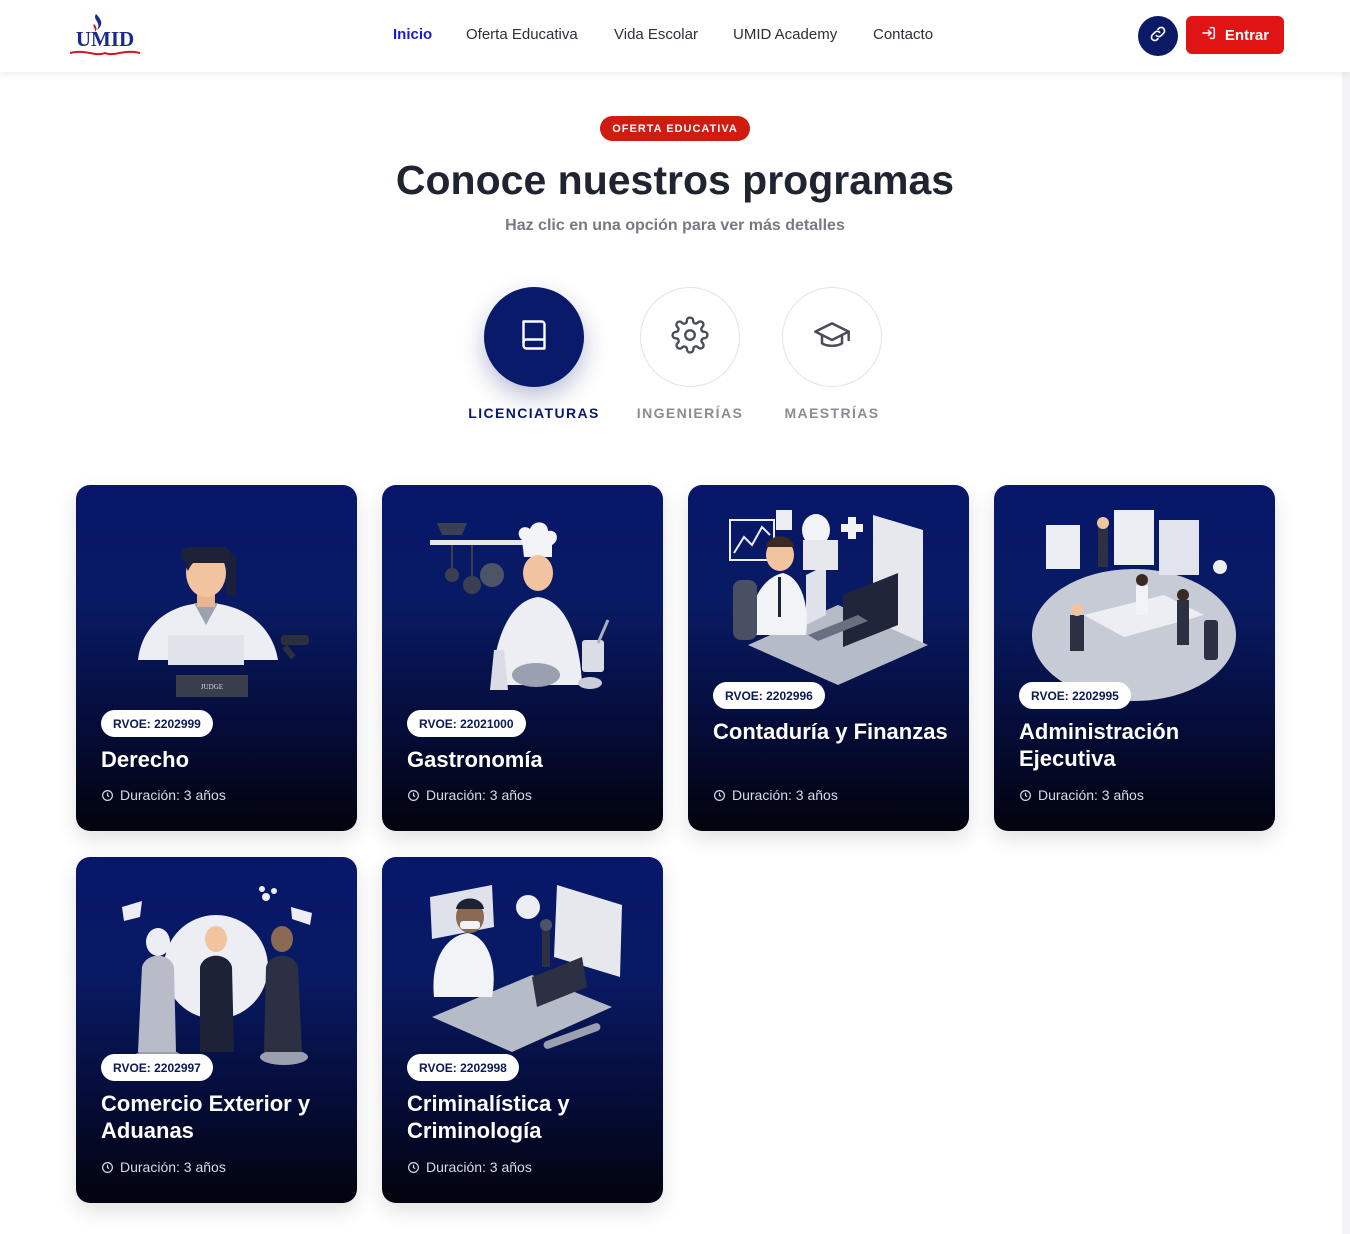  What do you see at coordinates (223, 622) in the screenshot?
I see `judge-illustration: JUDGE` at bounding box center [223, 622].